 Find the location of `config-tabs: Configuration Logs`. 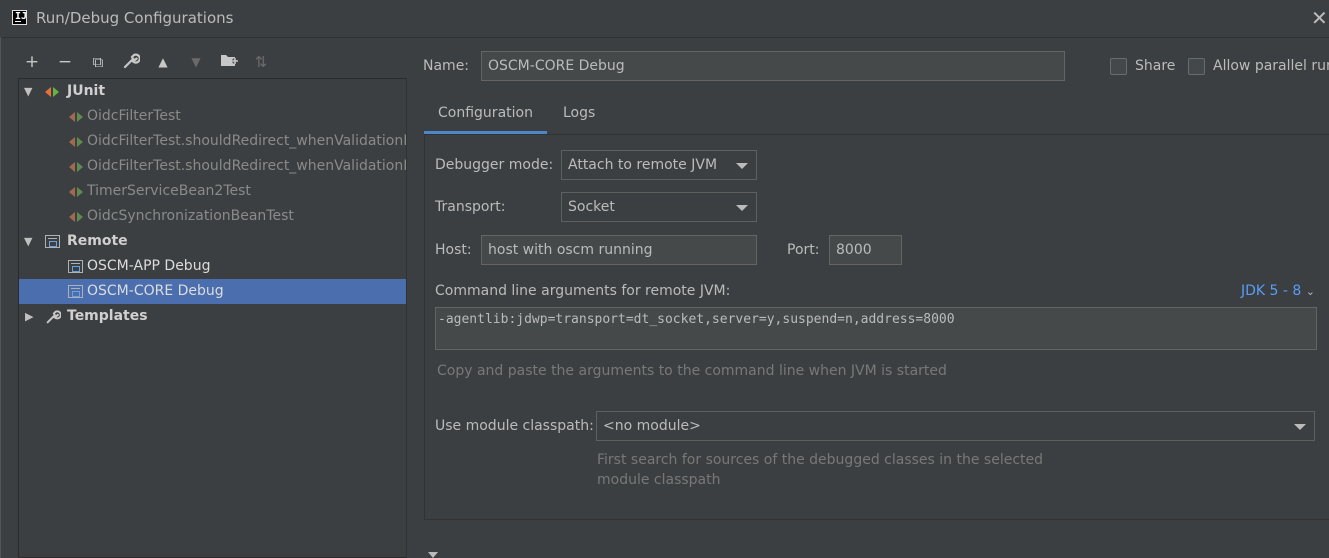

config-tabs: Configuration Logs is located at coordinates (876, 115).